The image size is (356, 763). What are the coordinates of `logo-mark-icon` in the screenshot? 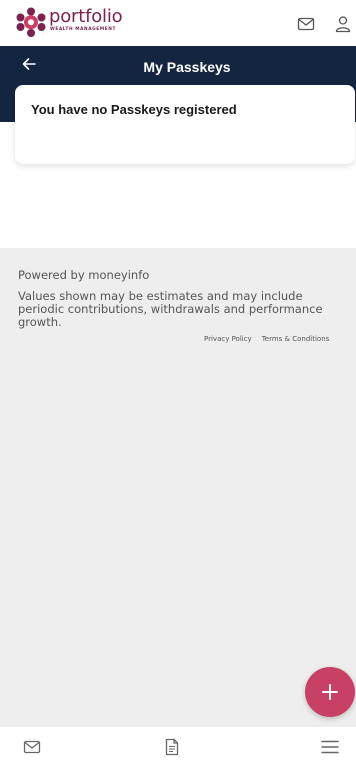 It's located at (31, 22).